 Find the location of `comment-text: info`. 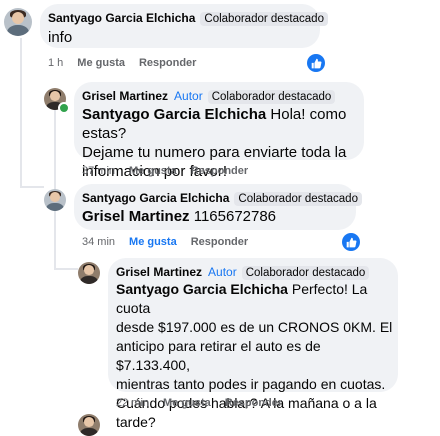

comment-text: info is located at coordinates (60, 37).